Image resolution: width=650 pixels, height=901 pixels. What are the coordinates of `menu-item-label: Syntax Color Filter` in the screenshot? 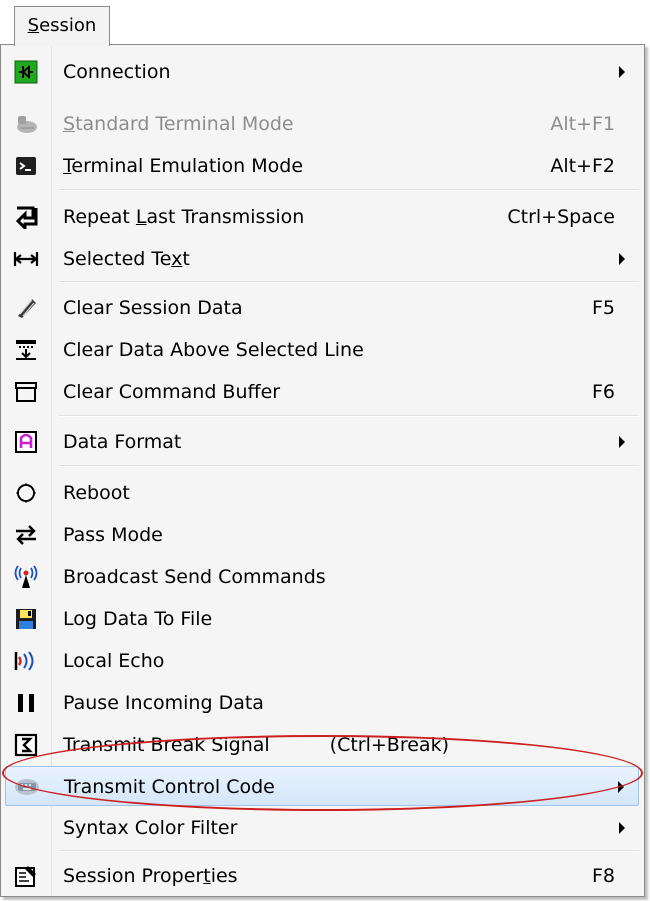 It's located at (150, 828).